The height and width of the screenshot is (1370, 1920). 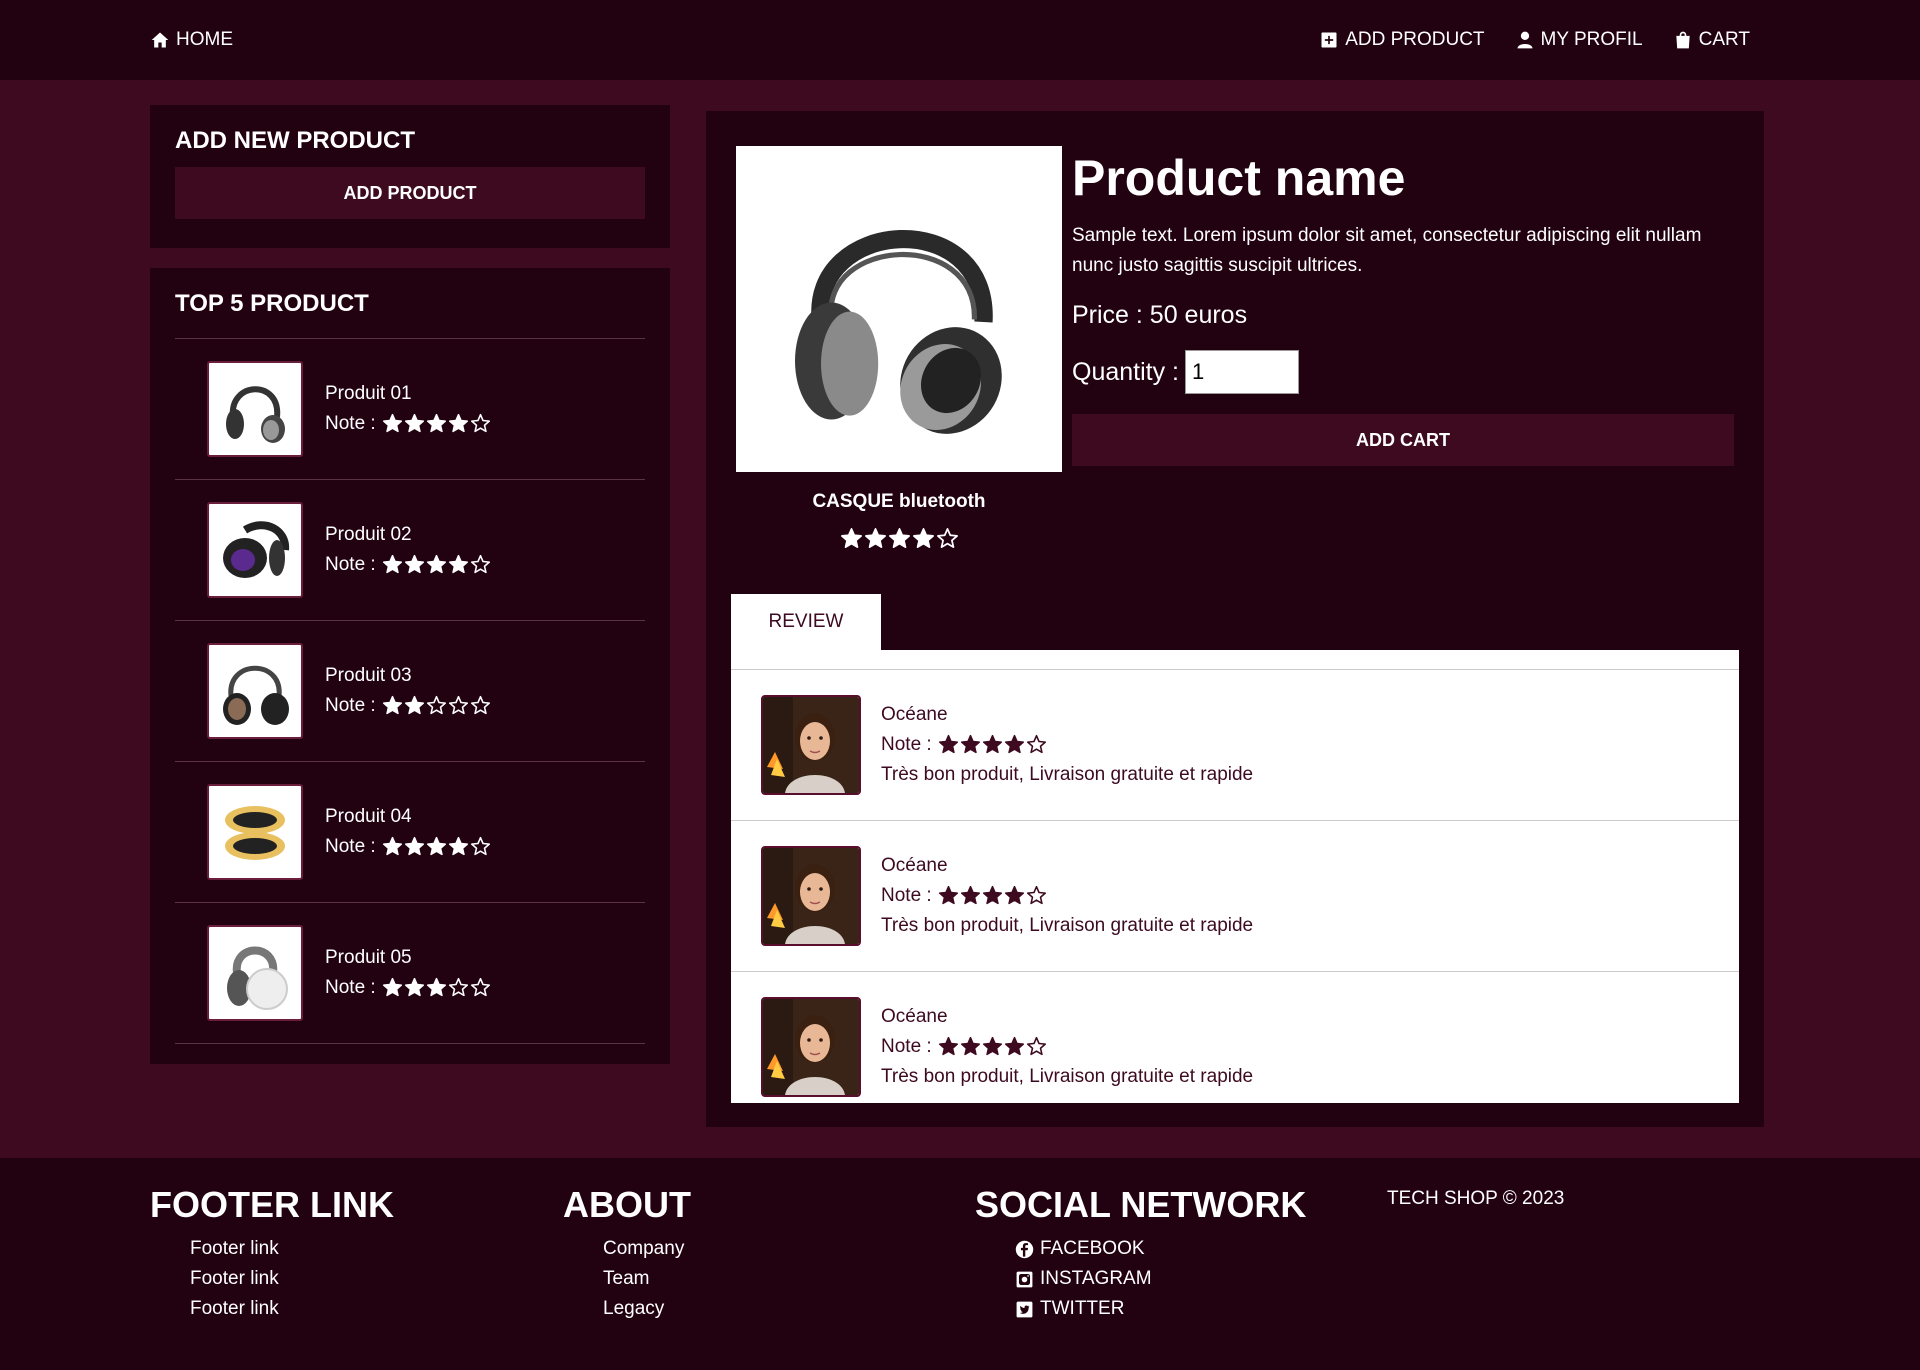 I want to click on quantity-label: Quantity :, so click(x=1125, y=371).